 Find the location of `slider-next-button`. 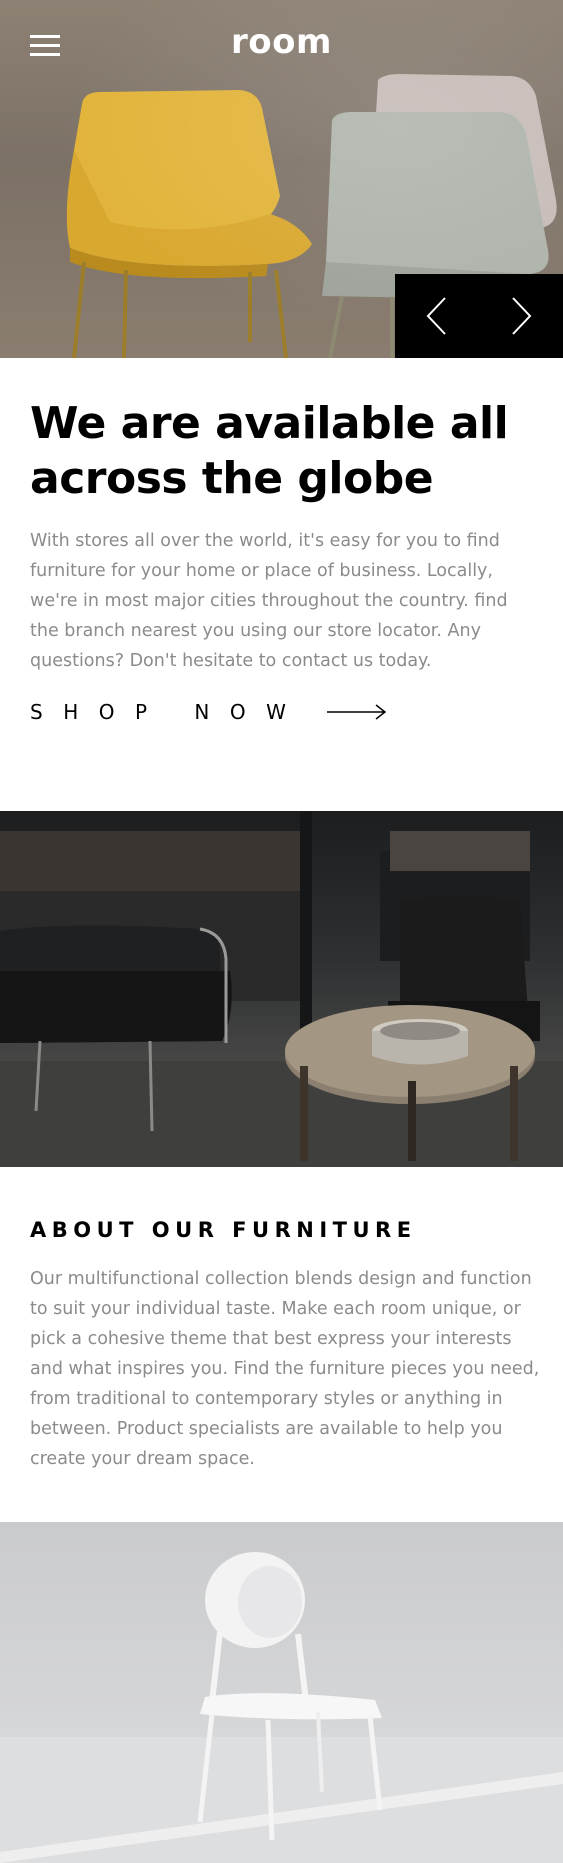

slider-next-button is located at coordinates (521, 316).